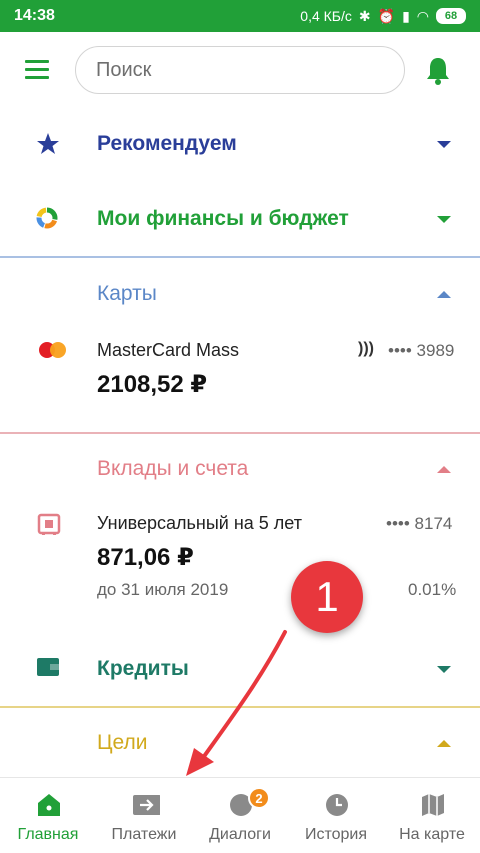 The image size is (480, 853). Describe the element at coordinates (240, 834) in the screenshot. I see `nav-label: Диалоги` at that location.